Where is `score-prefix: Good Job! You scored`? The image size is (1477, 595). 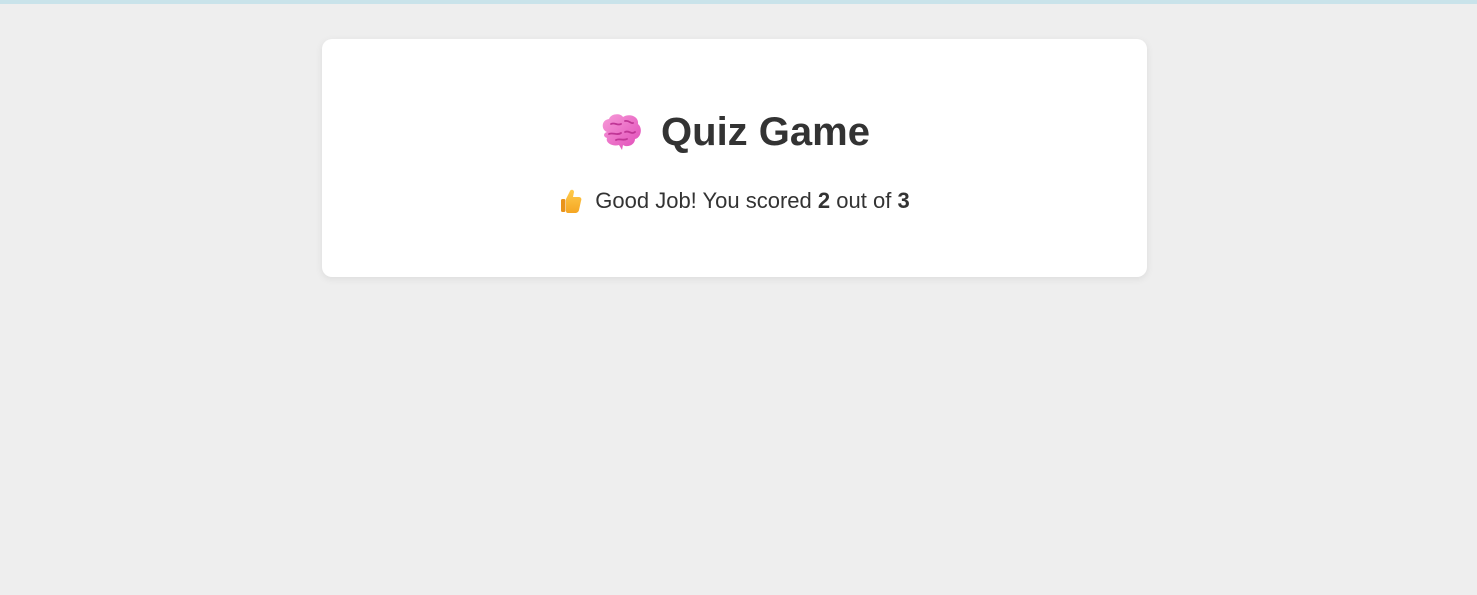
score-prefix: Good Job! You scored is located at coordinates (703, 200).